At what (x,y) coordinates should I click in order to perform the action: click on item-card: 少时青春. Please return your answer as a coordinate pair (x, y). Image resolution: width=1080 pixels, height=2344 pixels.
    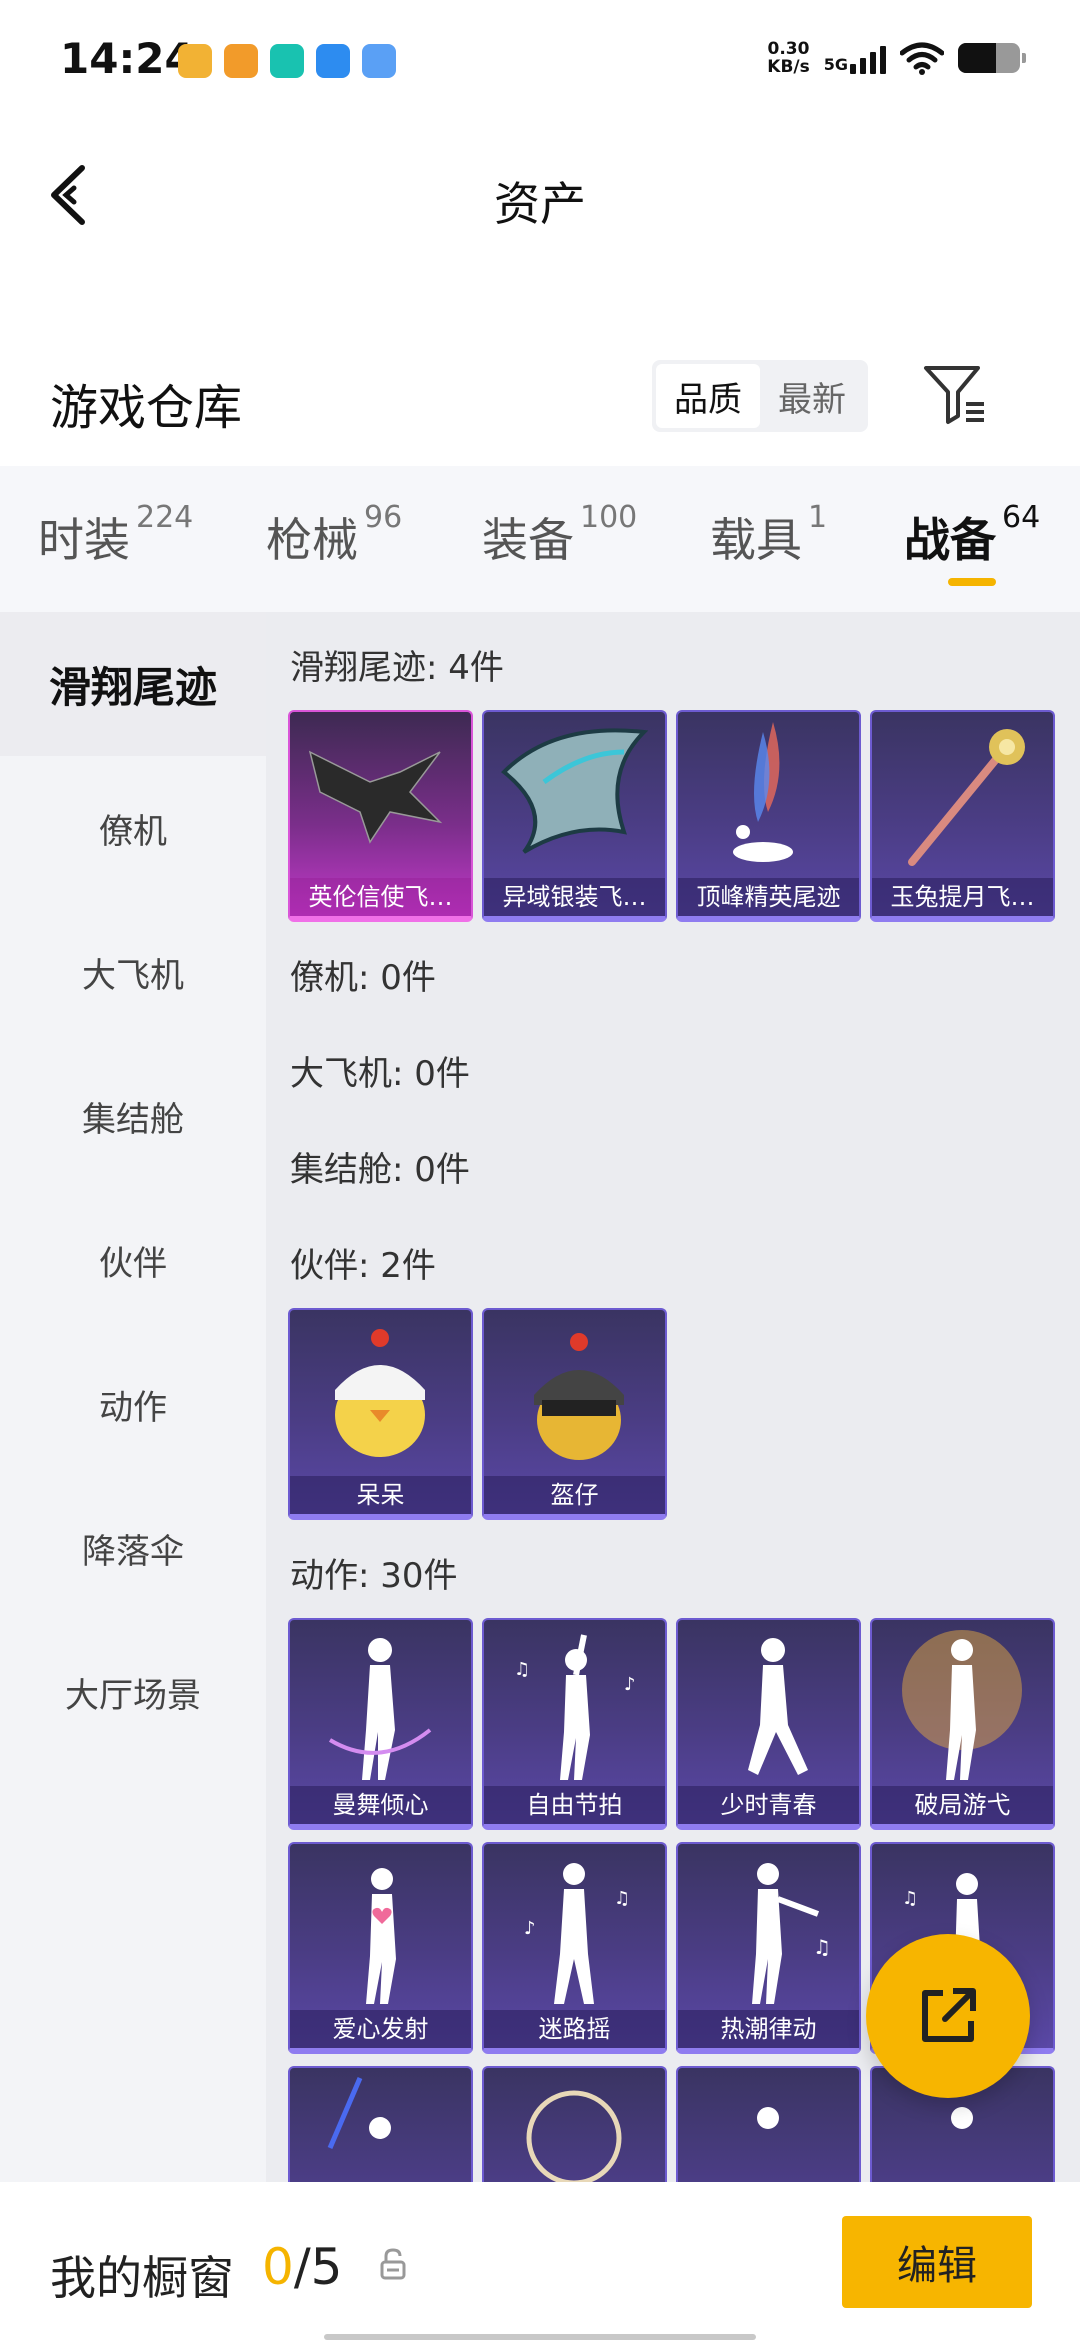
    Looking at the image, I should click on (768, 1724).